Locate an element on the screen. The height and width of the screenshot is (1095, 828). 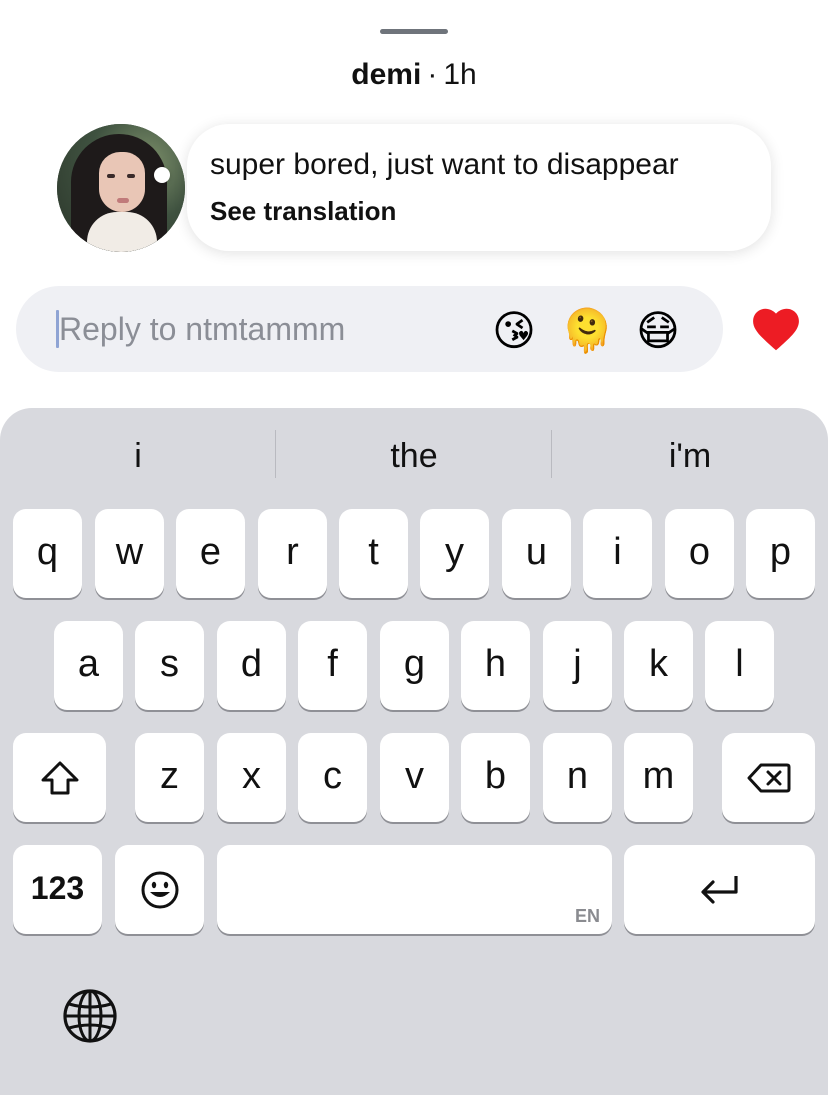
avatar is located at coordinates (121, 188).